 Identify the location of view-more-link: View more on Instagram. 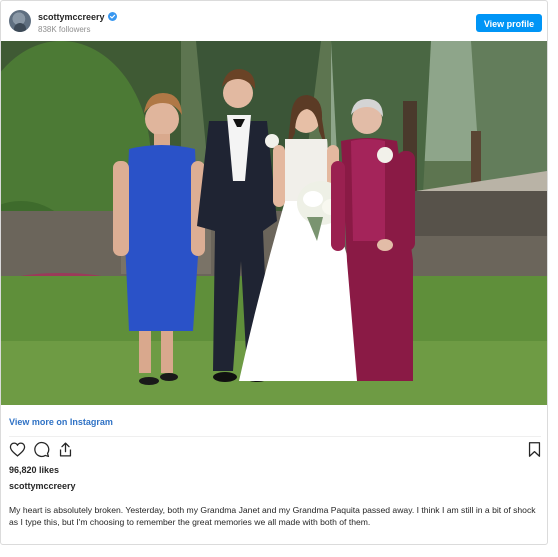
(61, 422).